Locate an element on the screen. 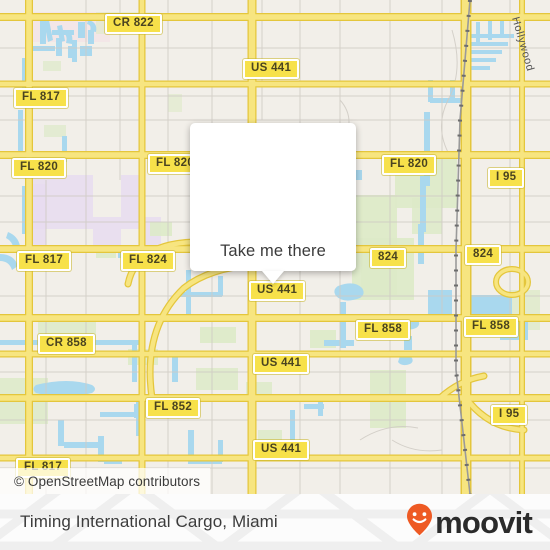 The height and width of the screenshot is (550, 550). moovit-wordmark: moovit is located at coordinates (484, 522).